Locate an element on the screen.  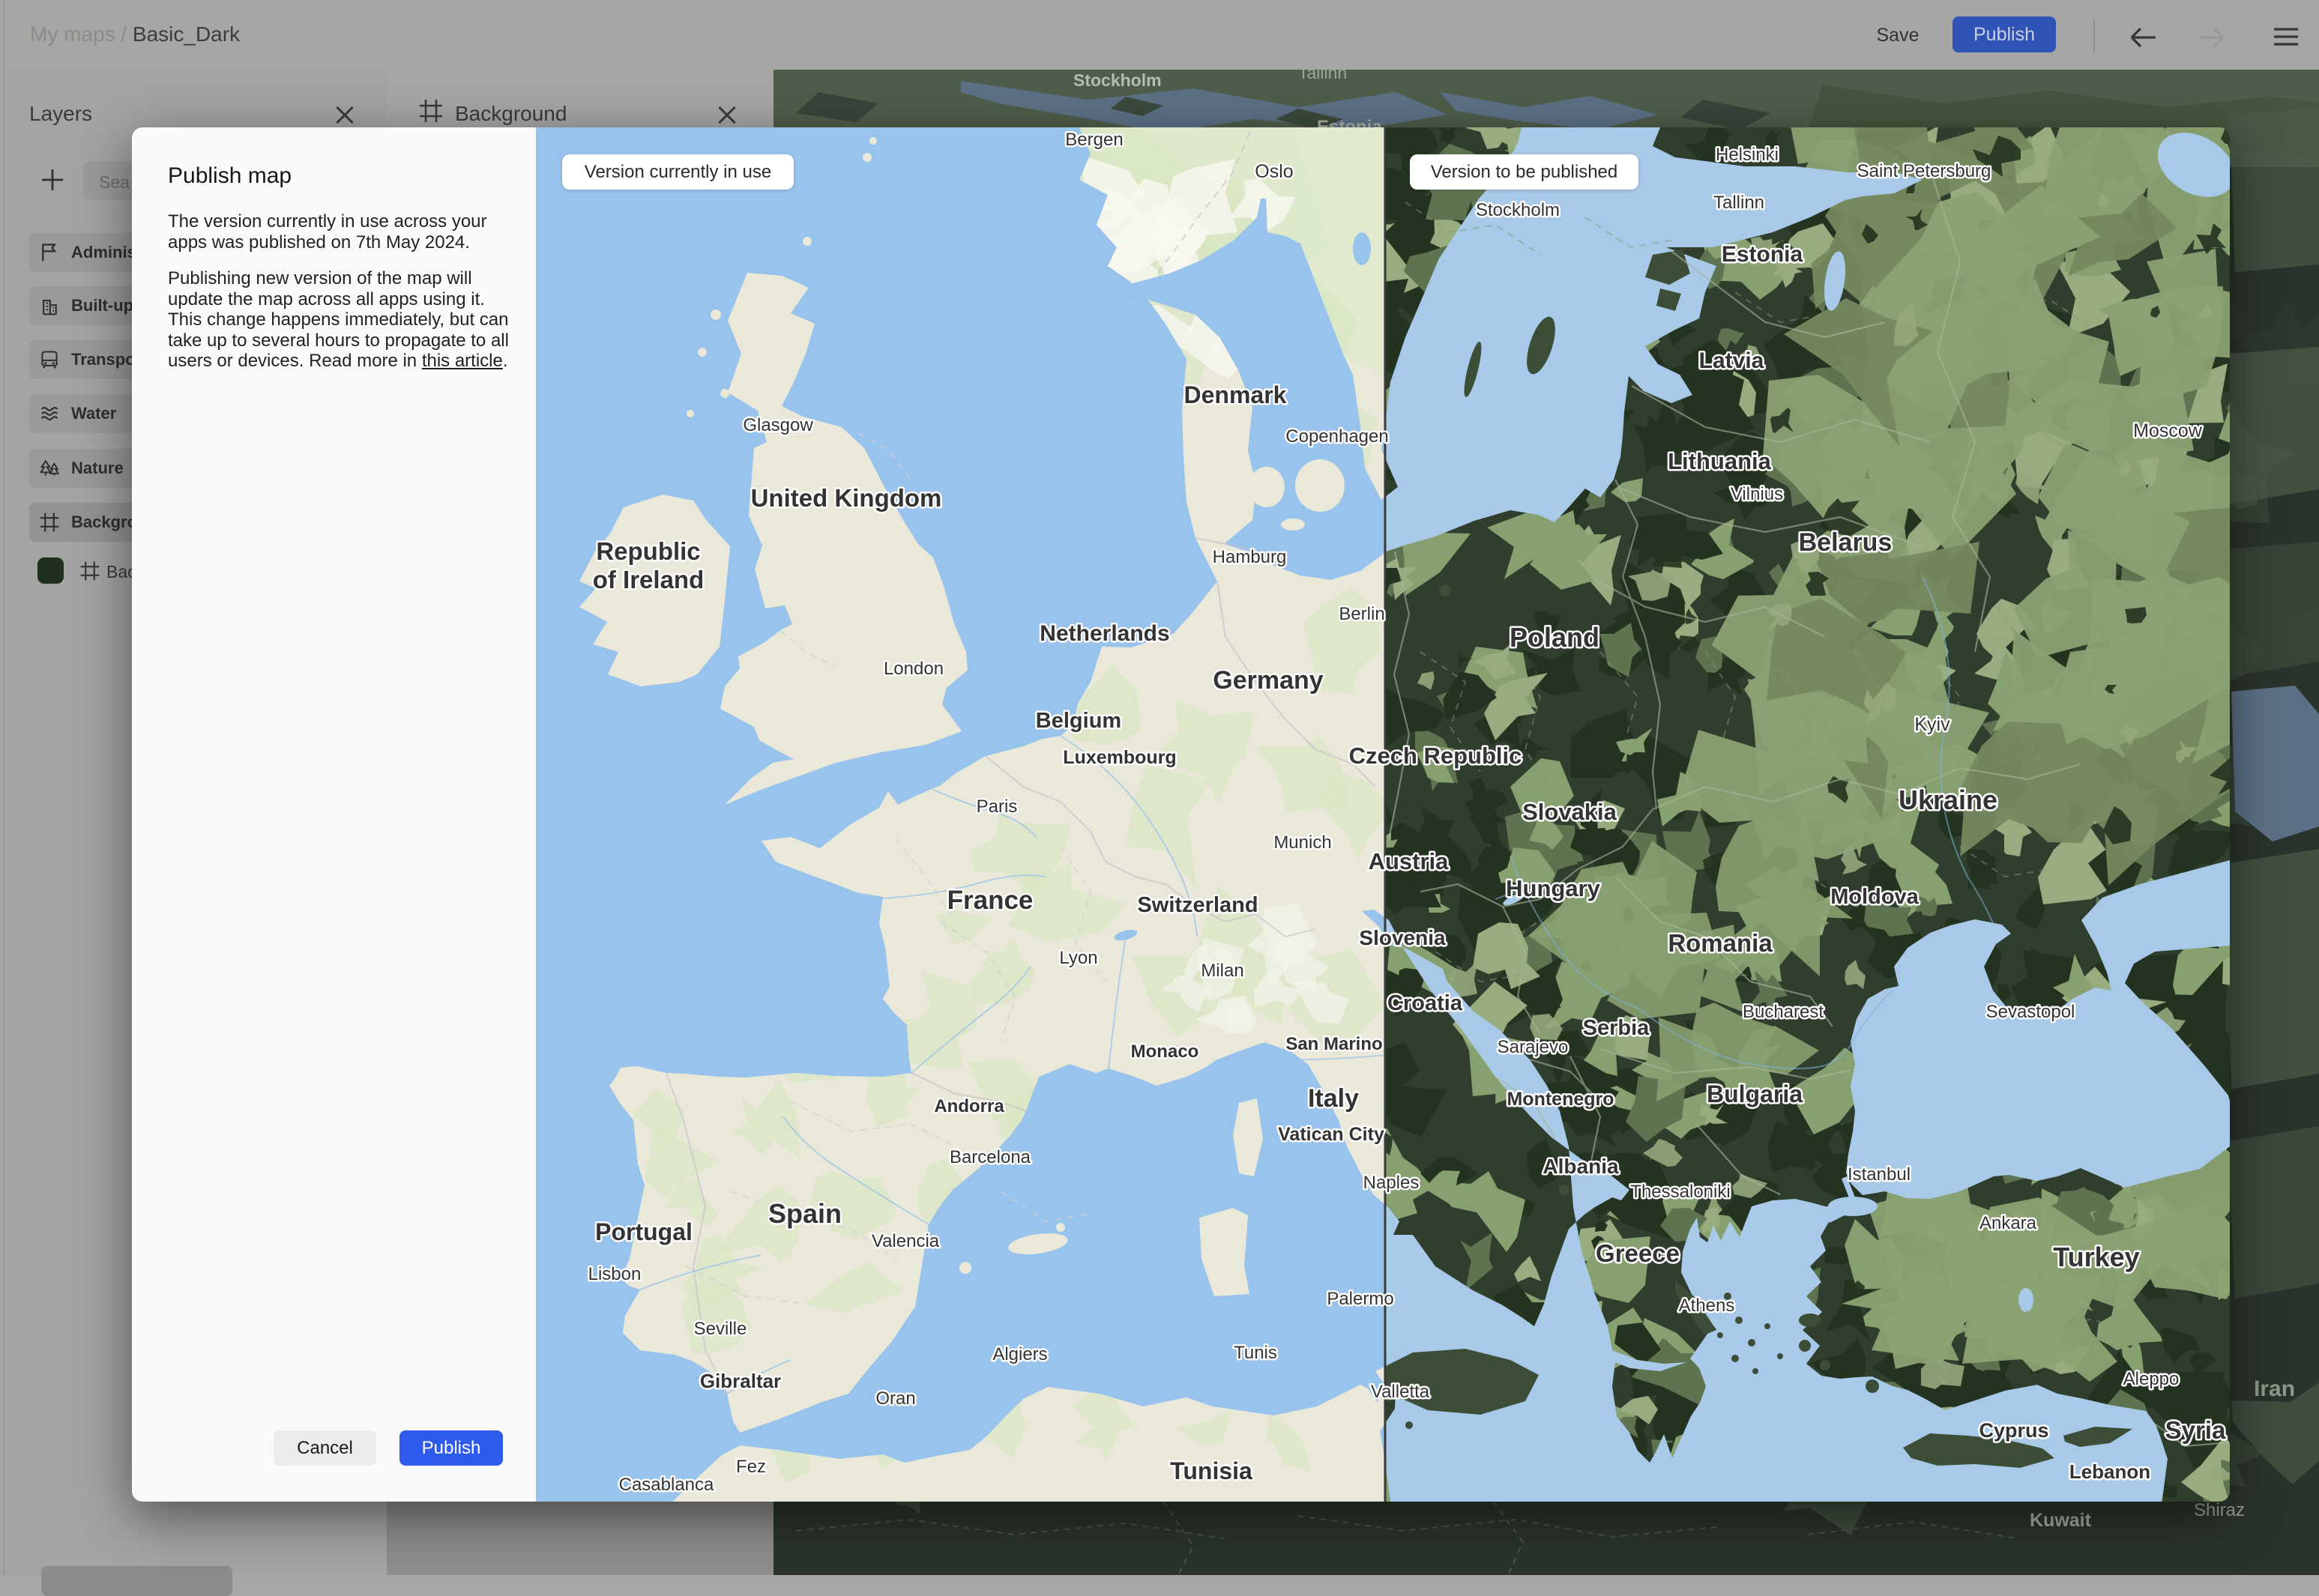
svg-text: Slovenia is located at coordinates (1402, 937).